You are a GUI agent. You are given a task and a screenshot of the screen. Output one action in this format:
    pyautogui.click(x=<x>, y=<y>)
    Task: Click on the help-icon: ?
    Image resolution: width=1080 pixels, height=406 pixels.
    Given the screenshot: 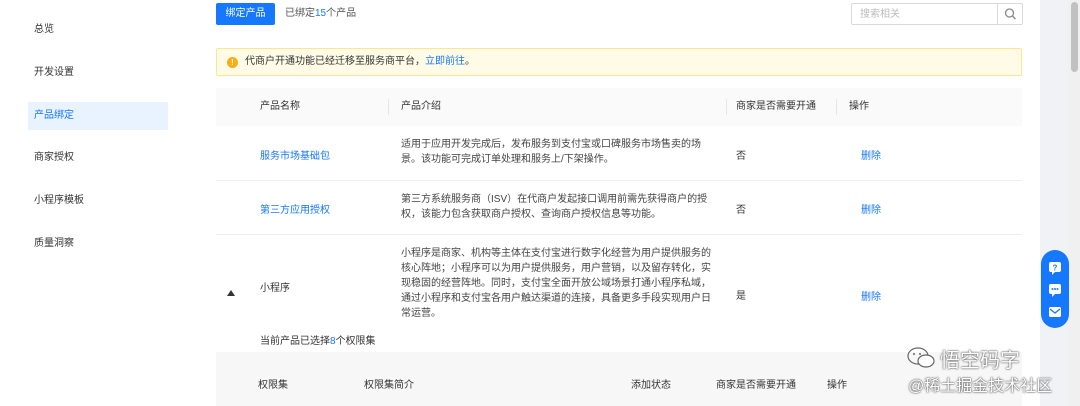 What is the action you would take?
    pyautogui.click(x=1055, y=268)
    